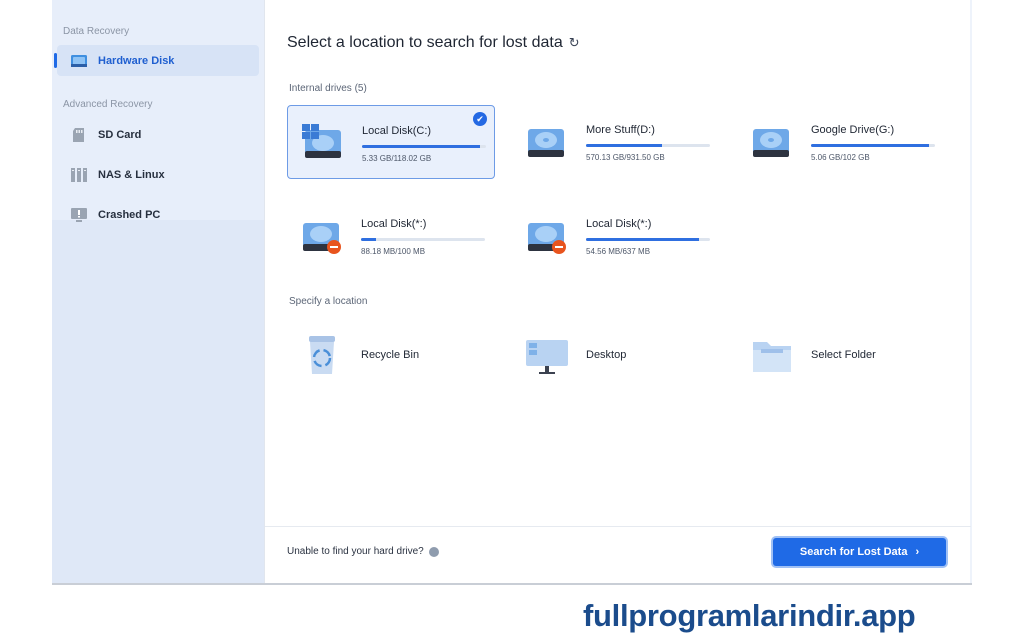  What do you see at coordinates (322, 355) in the screenshot?
I see `recycle-bin-icon` at bounding box center [322, 355].